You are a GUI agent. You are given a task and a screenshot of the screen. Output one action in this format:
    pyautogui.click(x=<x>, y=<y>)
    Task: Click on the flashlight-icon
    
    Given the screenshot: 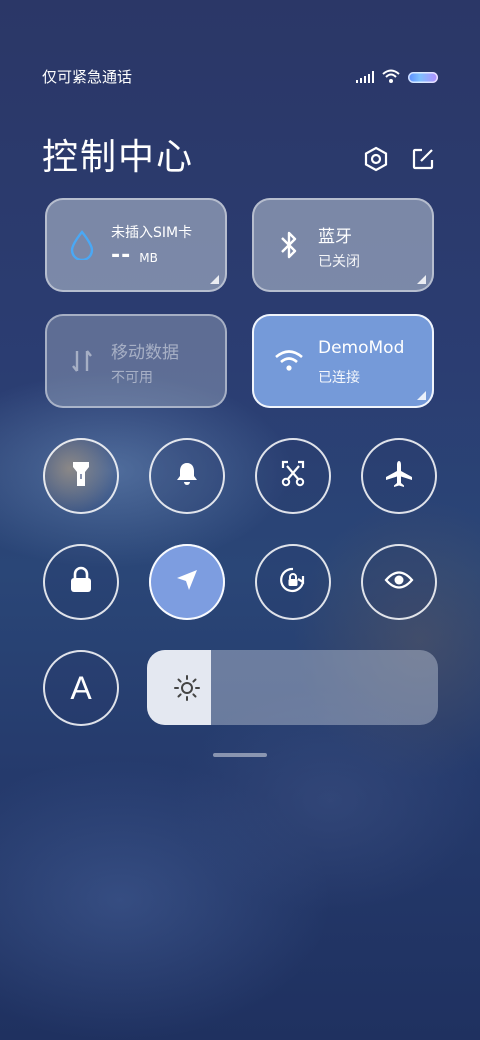 What is the action you would take?
    pyautogui.click(x=81, y=476)
    